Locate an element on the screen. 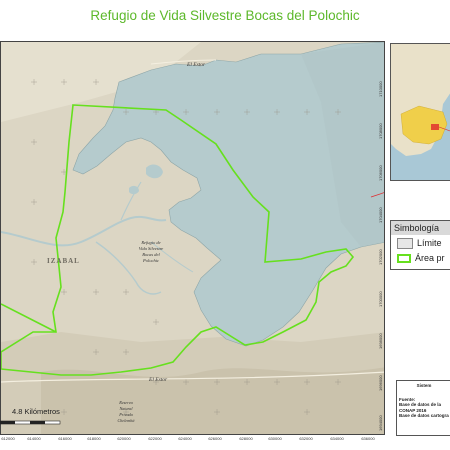 The image size is (450, 450). legend-swatch-area-protegida is located at coordinates (404, 259).